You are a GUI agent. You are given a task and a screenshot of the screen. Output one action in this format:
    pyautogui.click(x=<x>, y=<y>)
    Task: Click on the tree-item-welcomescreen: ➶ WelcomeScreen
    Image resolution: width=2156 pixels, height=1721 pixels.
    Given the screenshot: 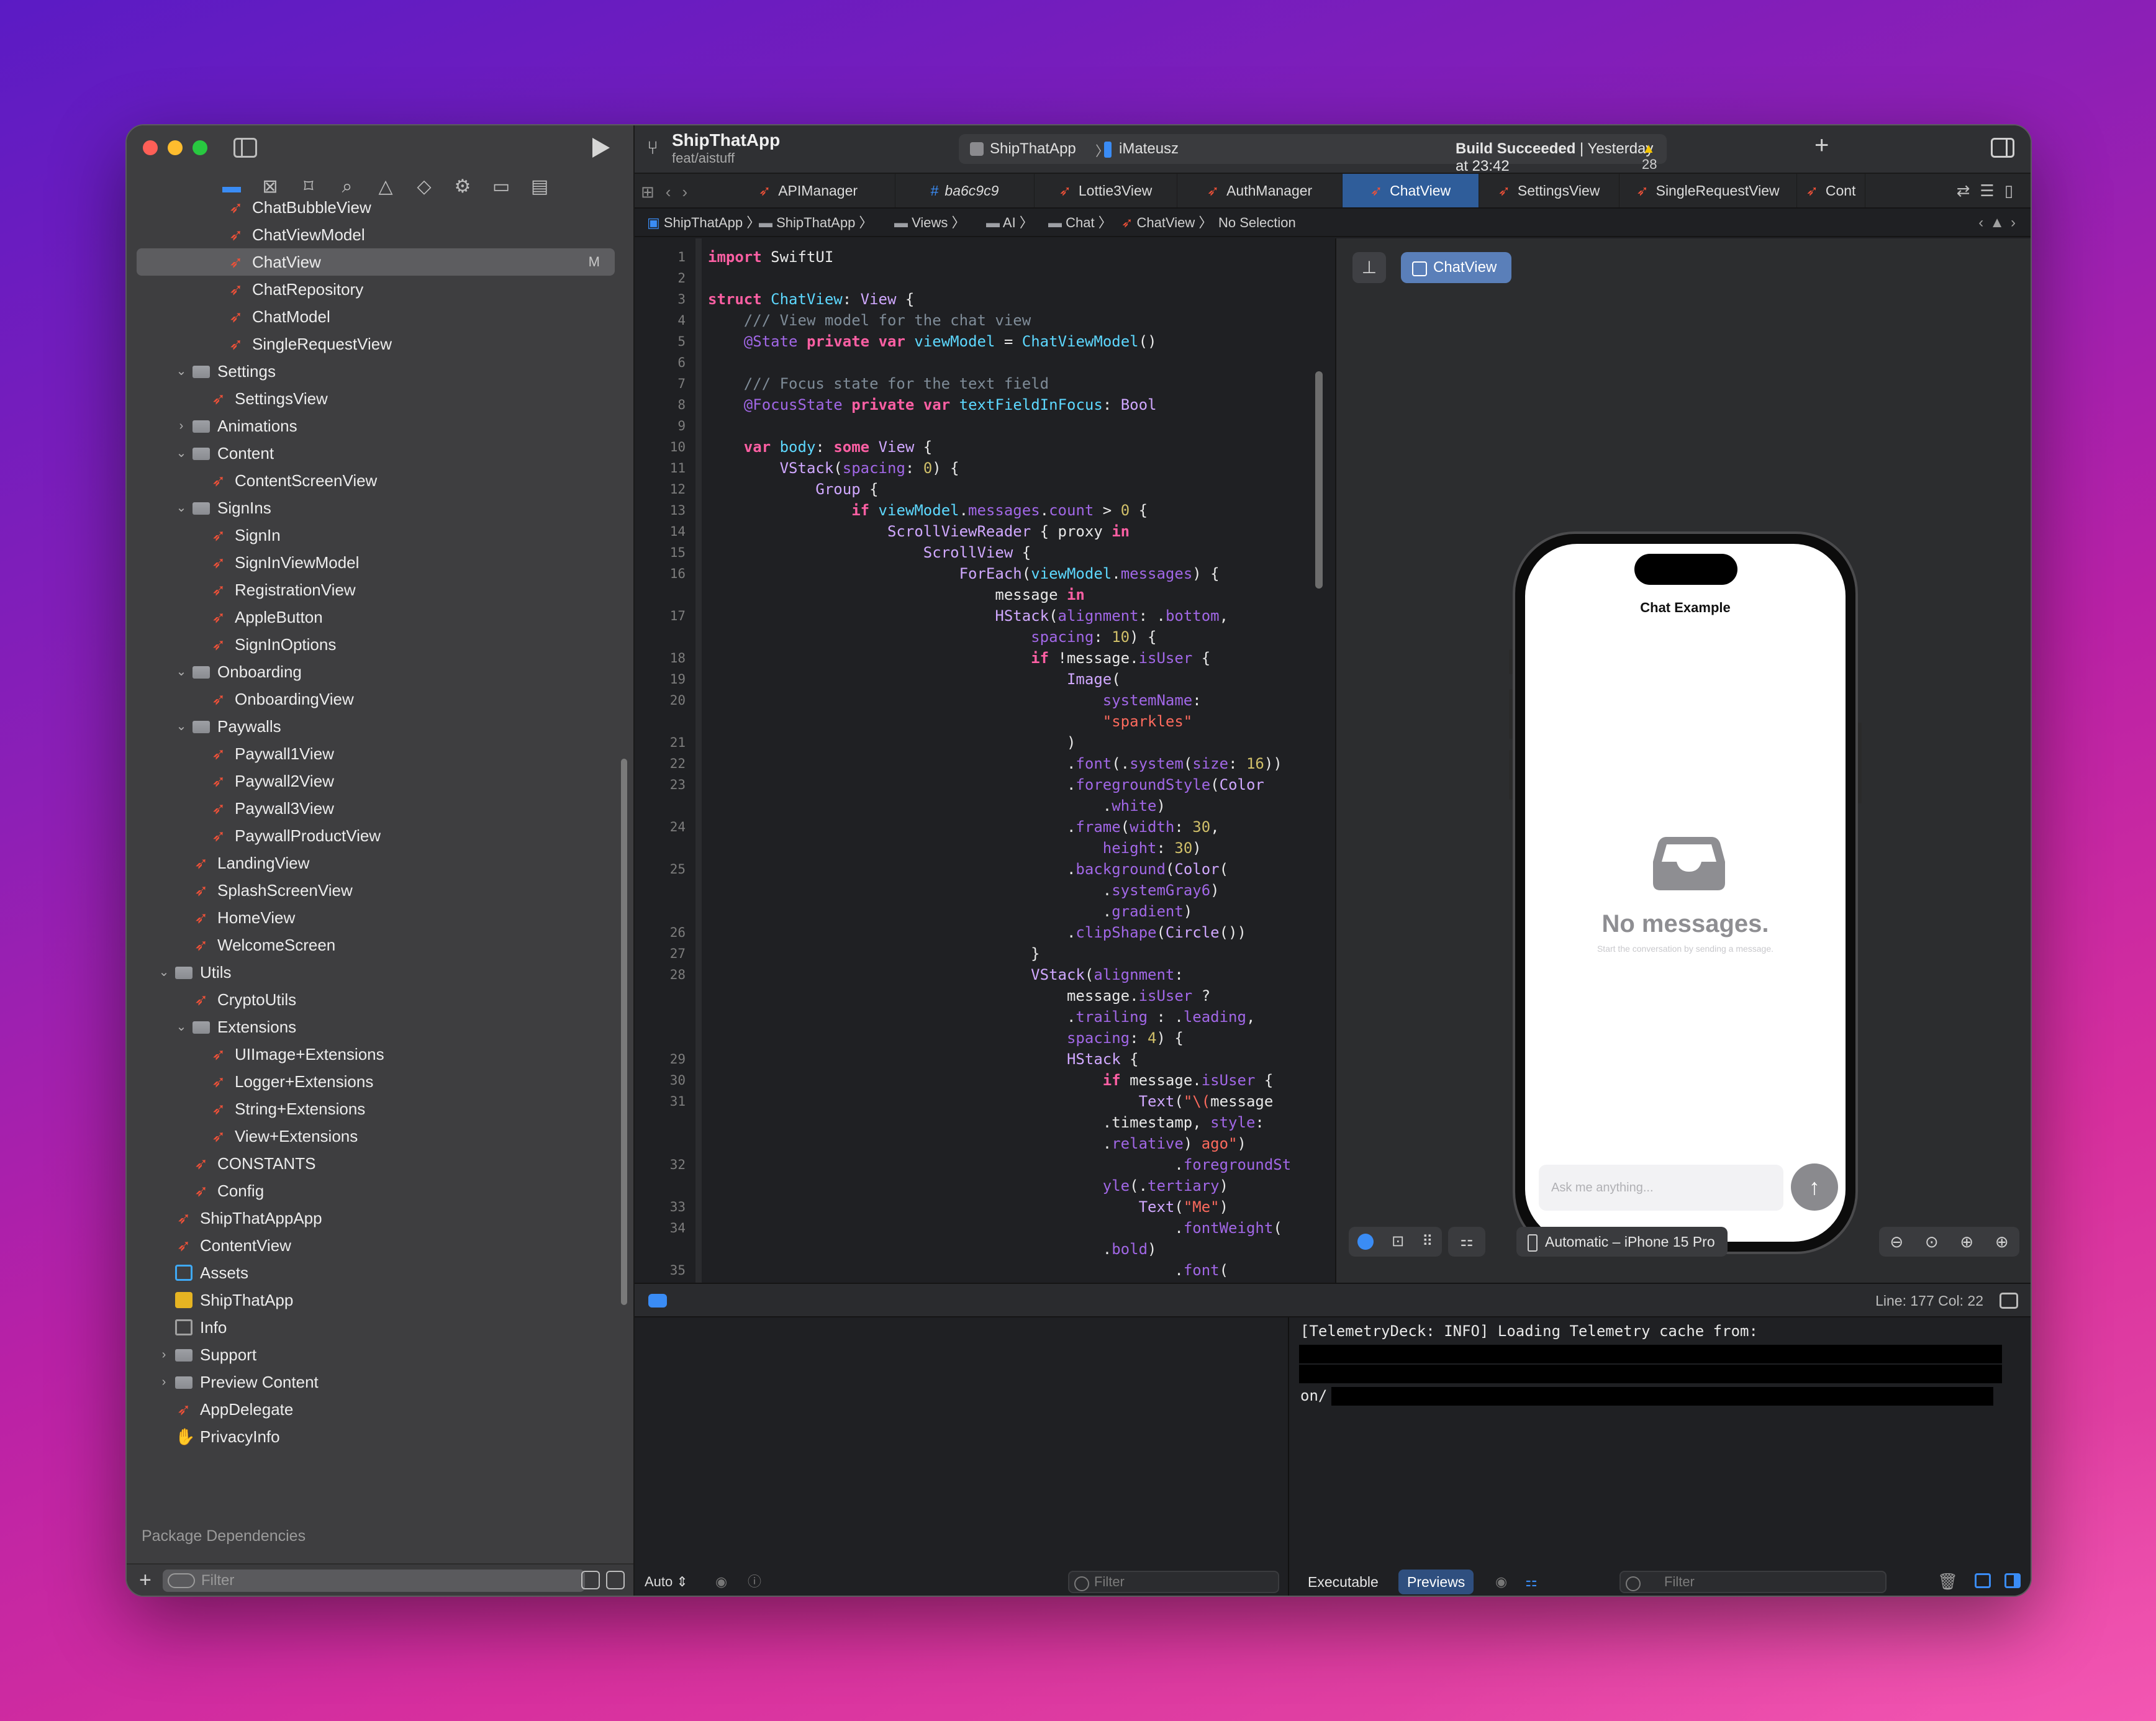 What is the action you would take?
    pyautogui.click(x=375, y=945)
    